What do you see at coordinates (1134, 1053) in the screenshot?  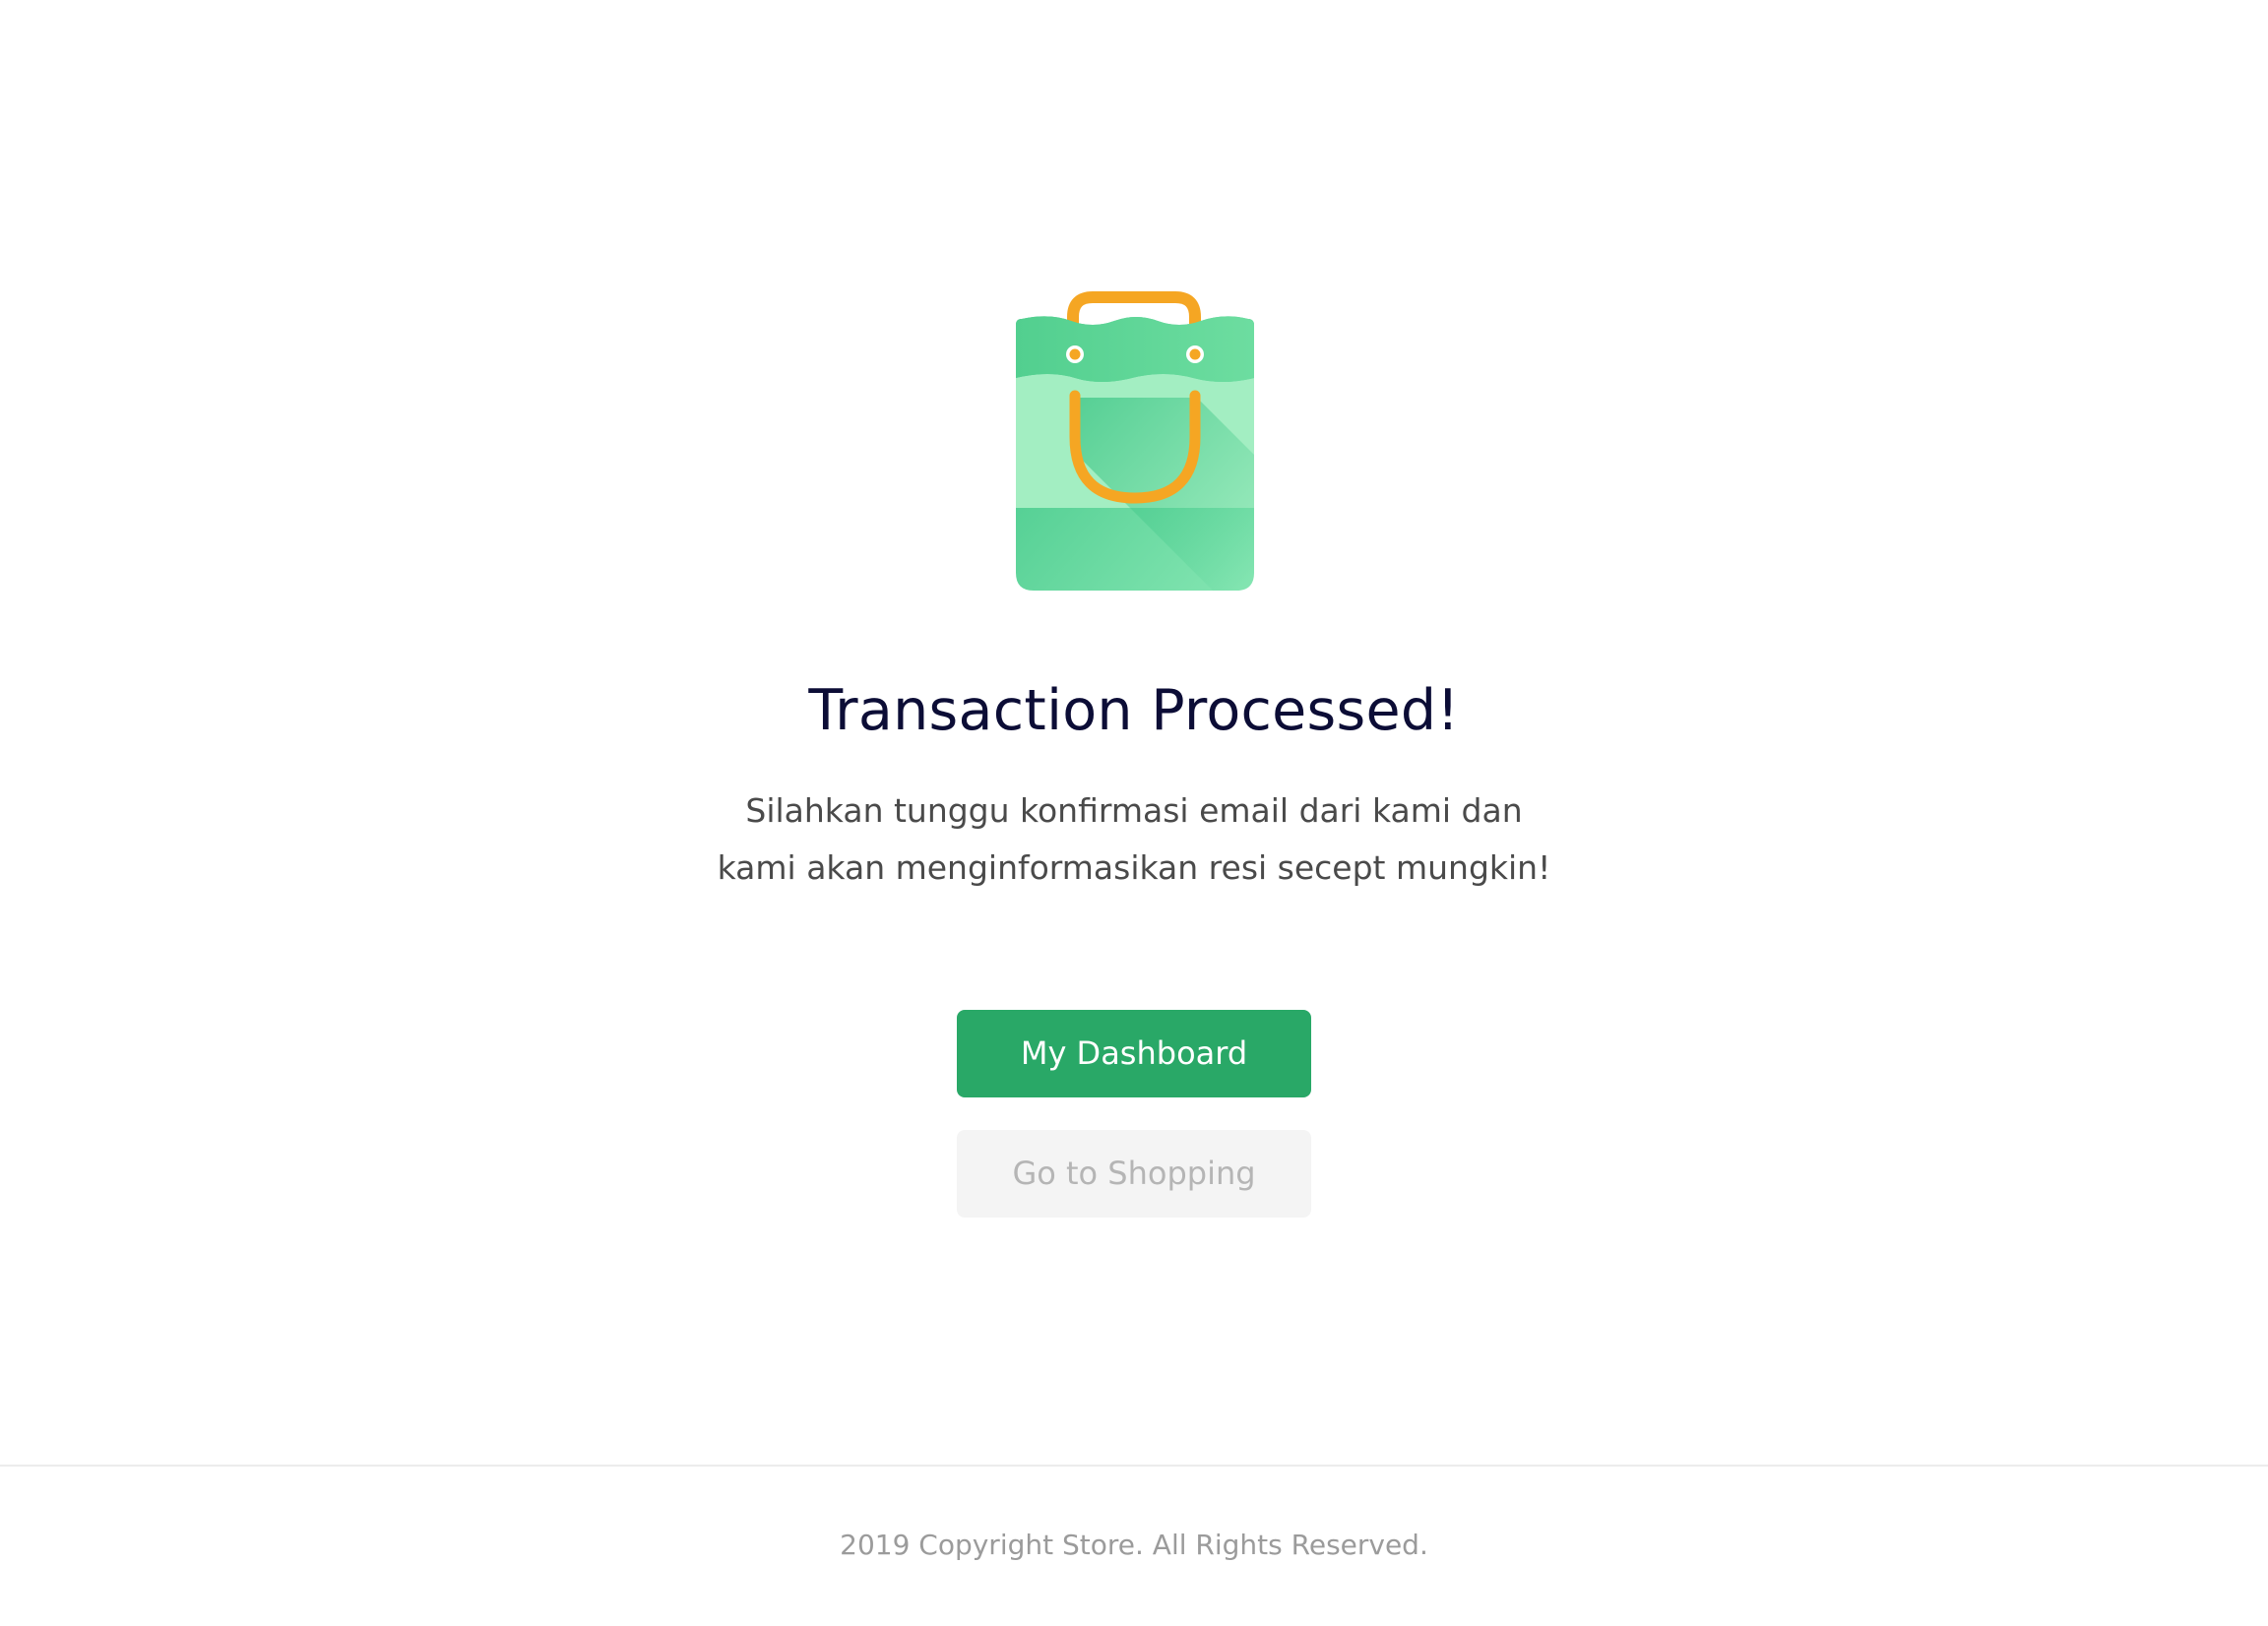 I see `my-dashboard-button: My Dashboard` at bounding box center [1134, 1053].